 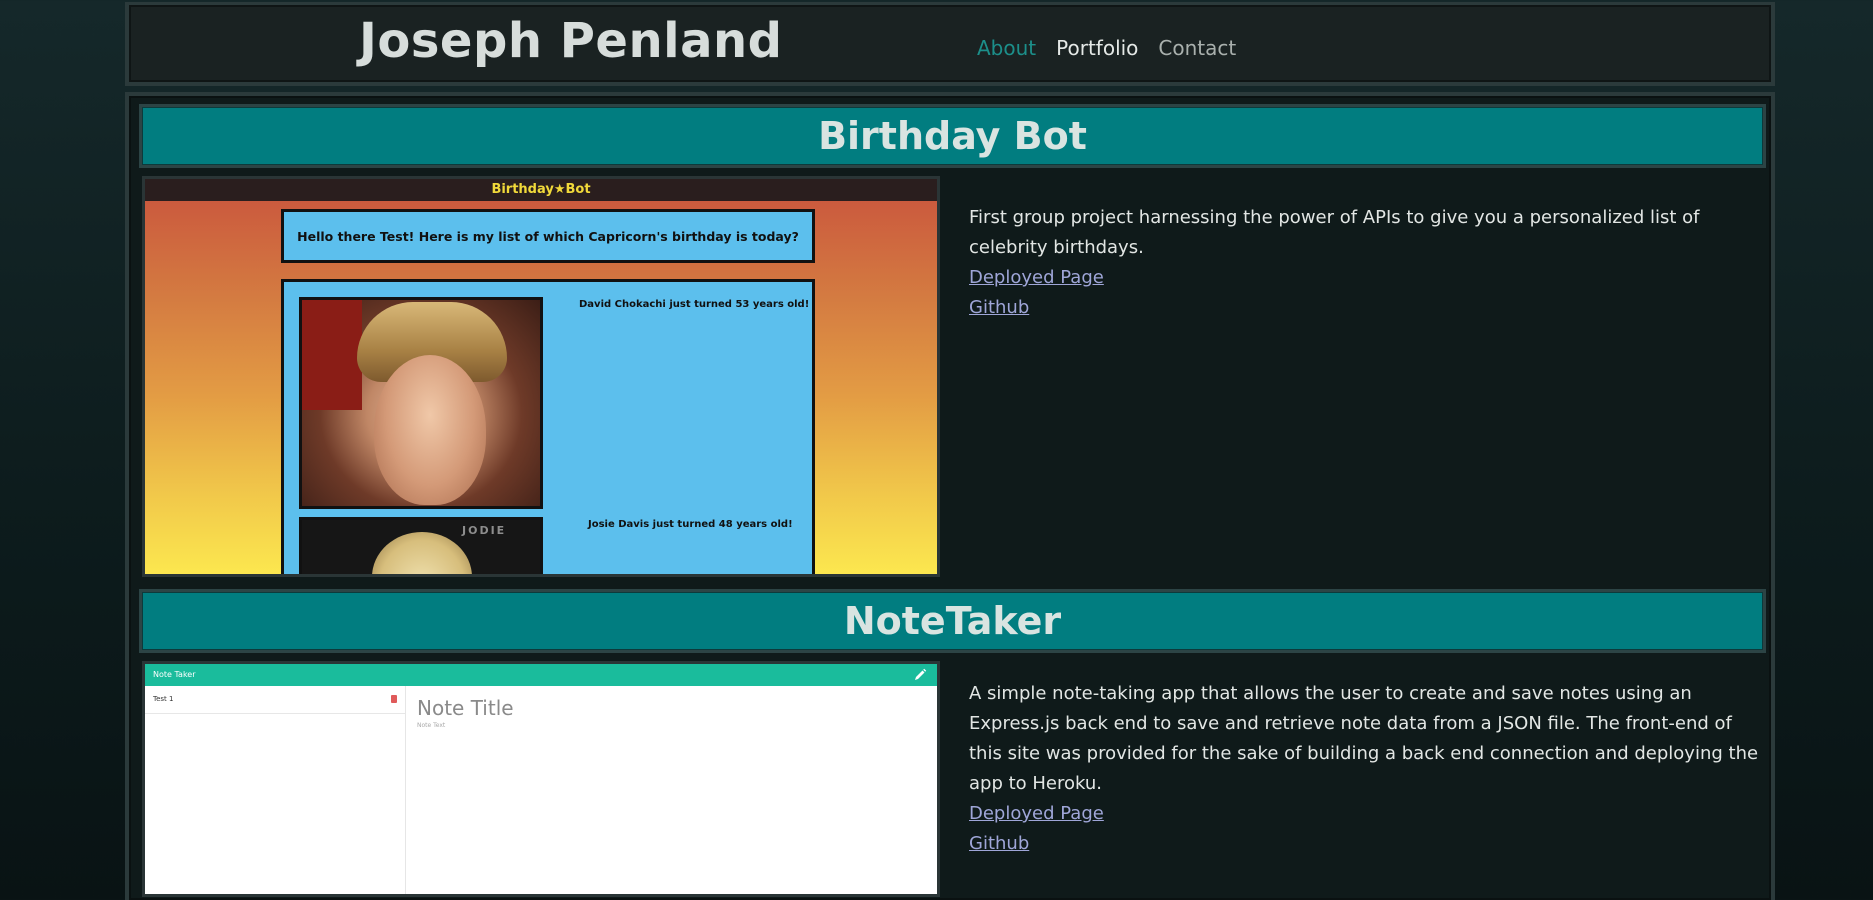 I want to click on project-title-bar: NoteTaker, so click(x=952, y=621).